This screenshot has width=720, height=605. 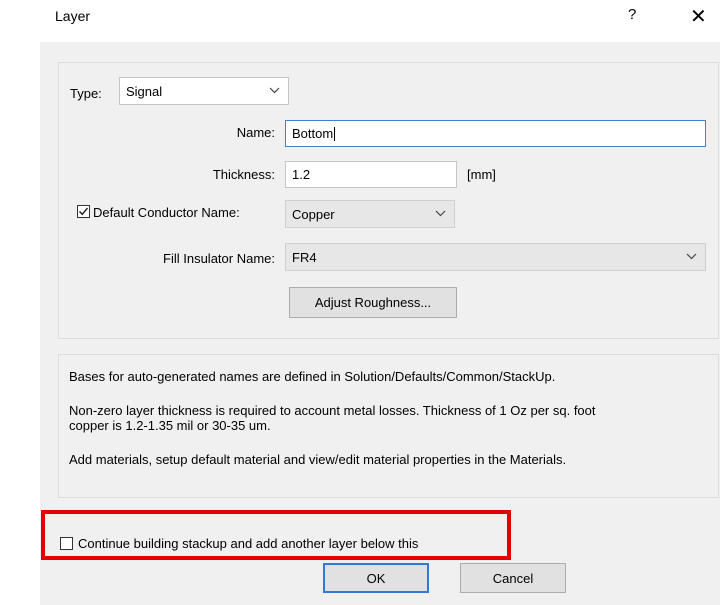 What do you see at coordinates (219, 258) in the screenshot?
I see `fill-insulator-label: Fill Insulator Name:` at bounding box center [219, 258].